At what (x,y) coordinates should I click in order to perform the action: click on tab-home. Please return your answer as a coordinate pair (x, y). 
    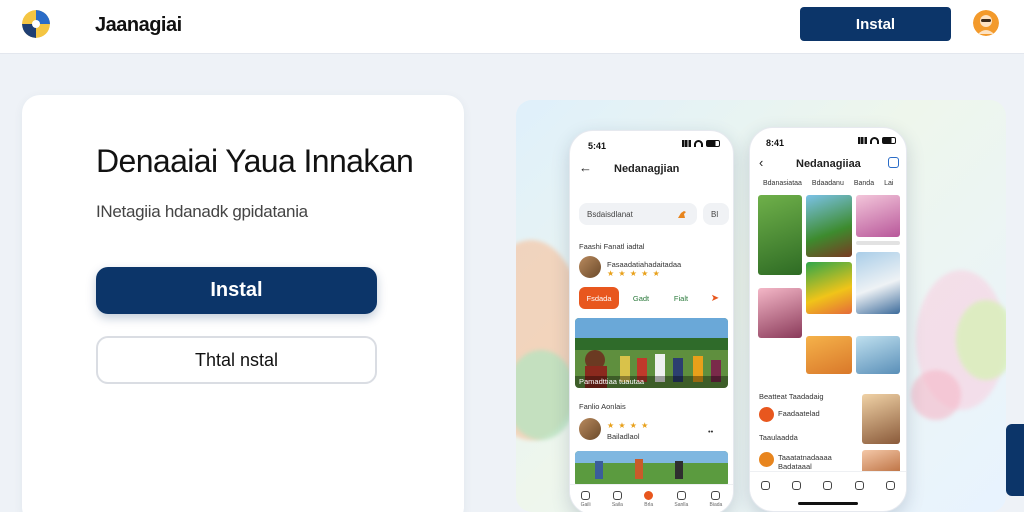
    Looking at the image, I should click on (766, 485).